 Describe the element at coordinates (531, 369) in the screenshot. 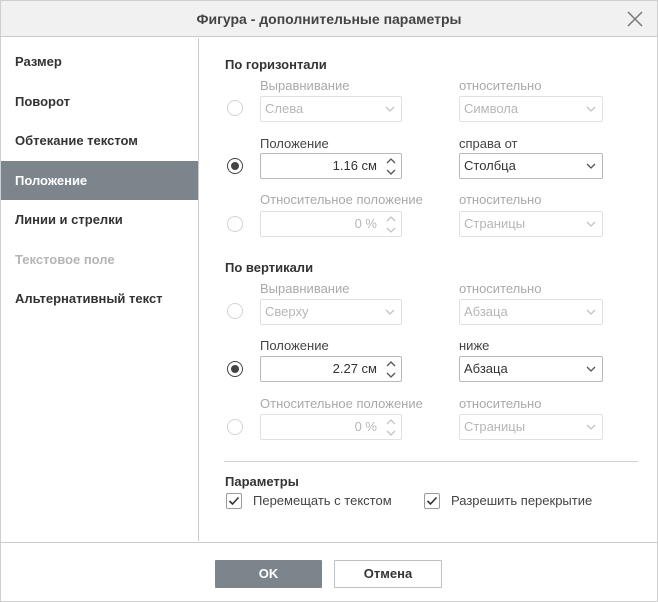

I see `v-position-relative-select: Абзаца` at that location.